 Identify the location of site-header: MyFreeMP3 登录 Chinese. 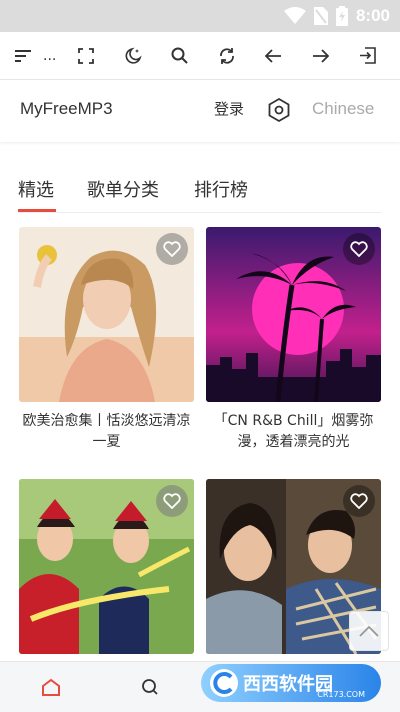
(200, 111).